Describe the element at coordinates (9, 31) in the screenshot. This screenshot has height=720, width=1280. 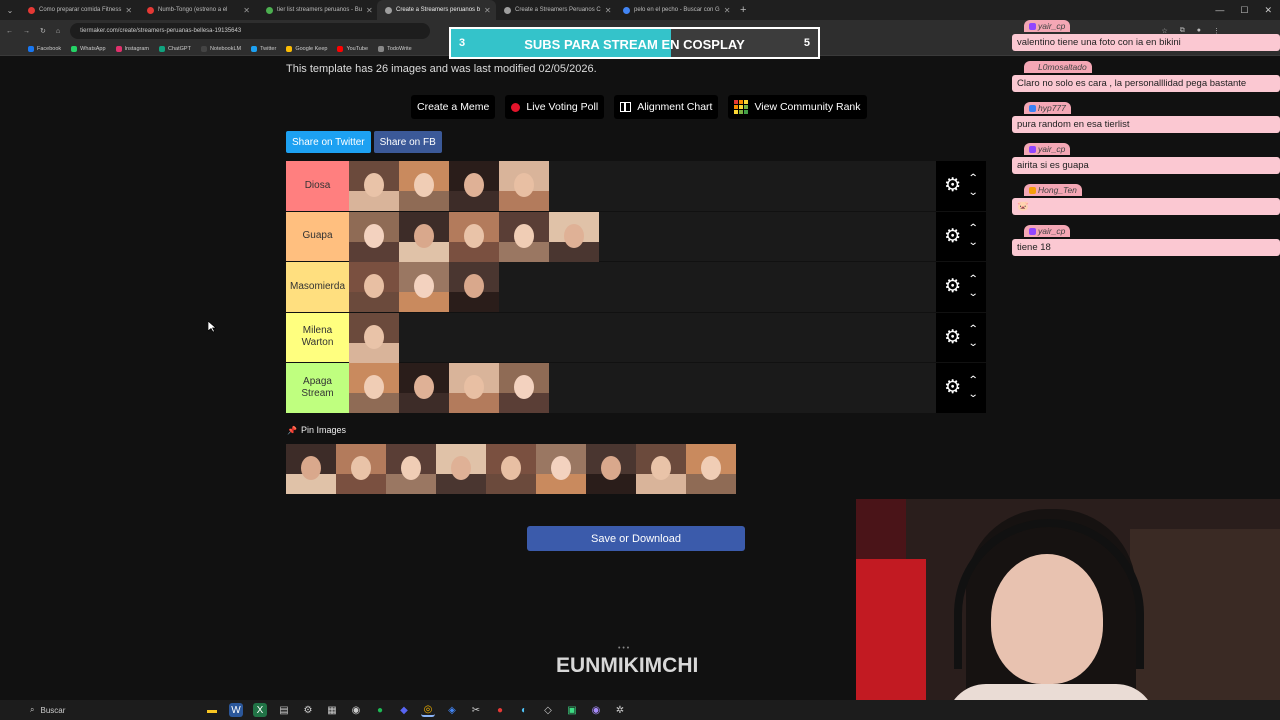
I see `back-icon: ←` at that location.